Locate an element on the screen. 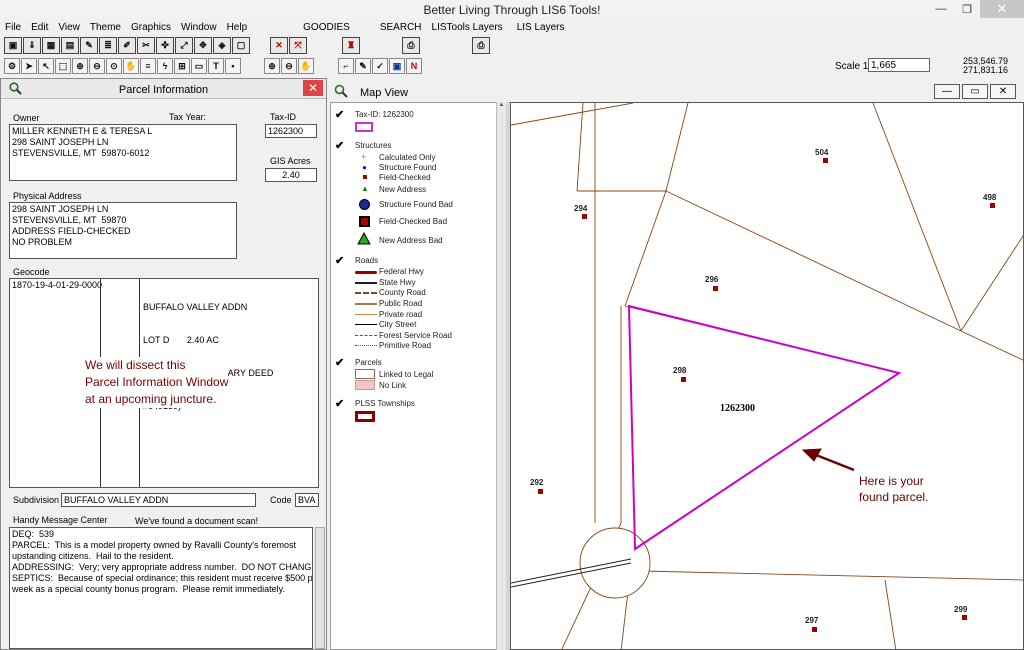  import-icon: ⇓ is located at coordinates (32, 45).